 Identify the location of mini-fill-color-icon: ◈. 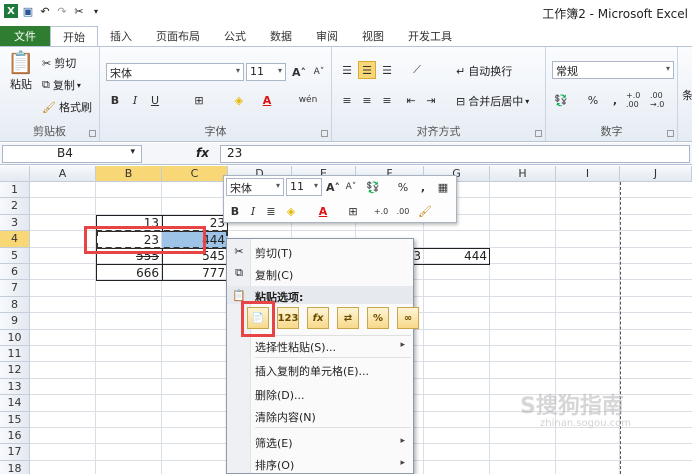
(291, 211).